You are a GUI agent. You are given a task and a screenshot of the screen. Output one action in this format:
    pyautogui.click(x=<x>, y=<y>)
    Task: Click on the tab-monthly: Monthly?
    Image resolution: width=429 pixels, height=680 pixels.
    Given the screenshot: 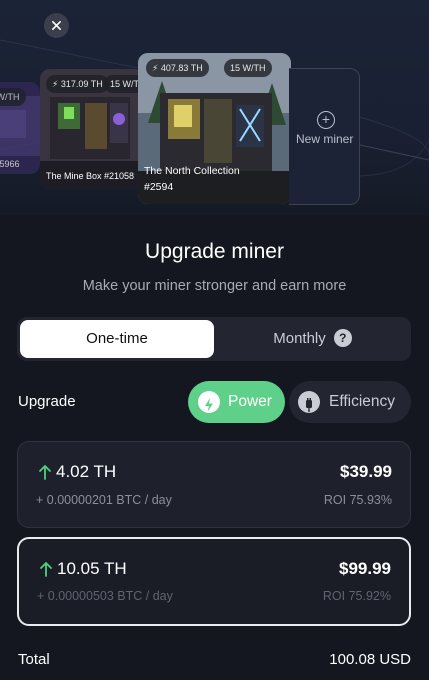 What is the action you would take?
    pyautogui.click(x=312, y=339)
    